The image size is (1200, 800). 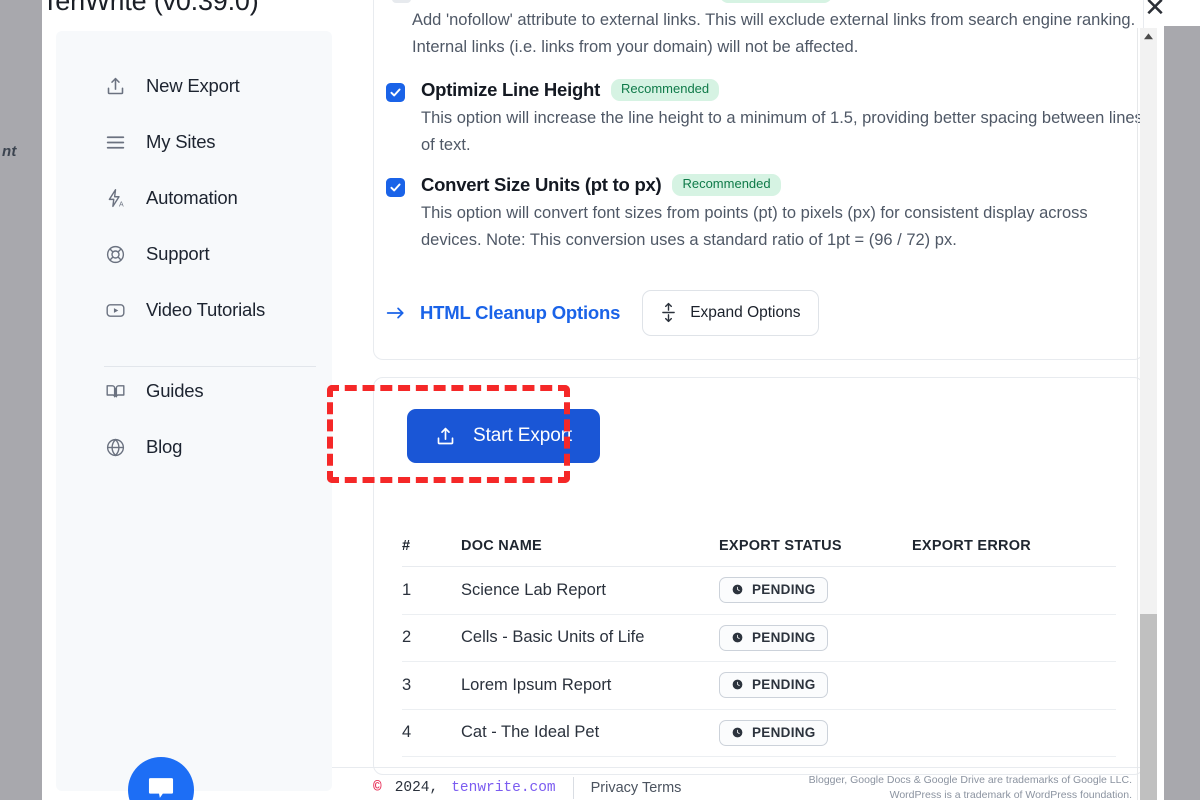 I want to click on column-header-doc-name: DOC NAME, so click(x=501, y=546).